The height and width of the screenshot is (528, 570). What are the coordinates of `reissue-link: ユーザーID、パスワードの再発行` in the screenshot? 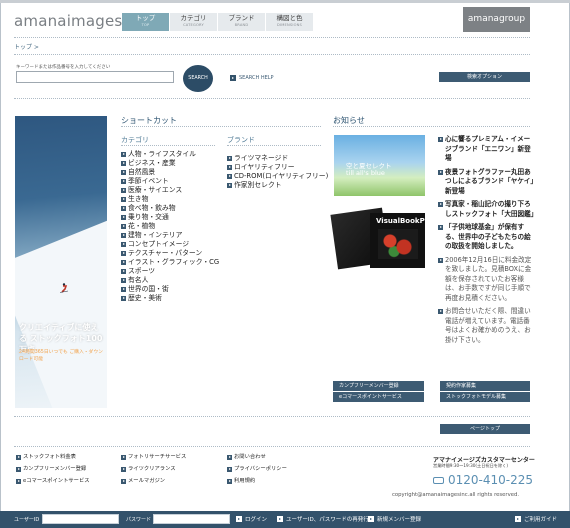 It's located at (323, 519).